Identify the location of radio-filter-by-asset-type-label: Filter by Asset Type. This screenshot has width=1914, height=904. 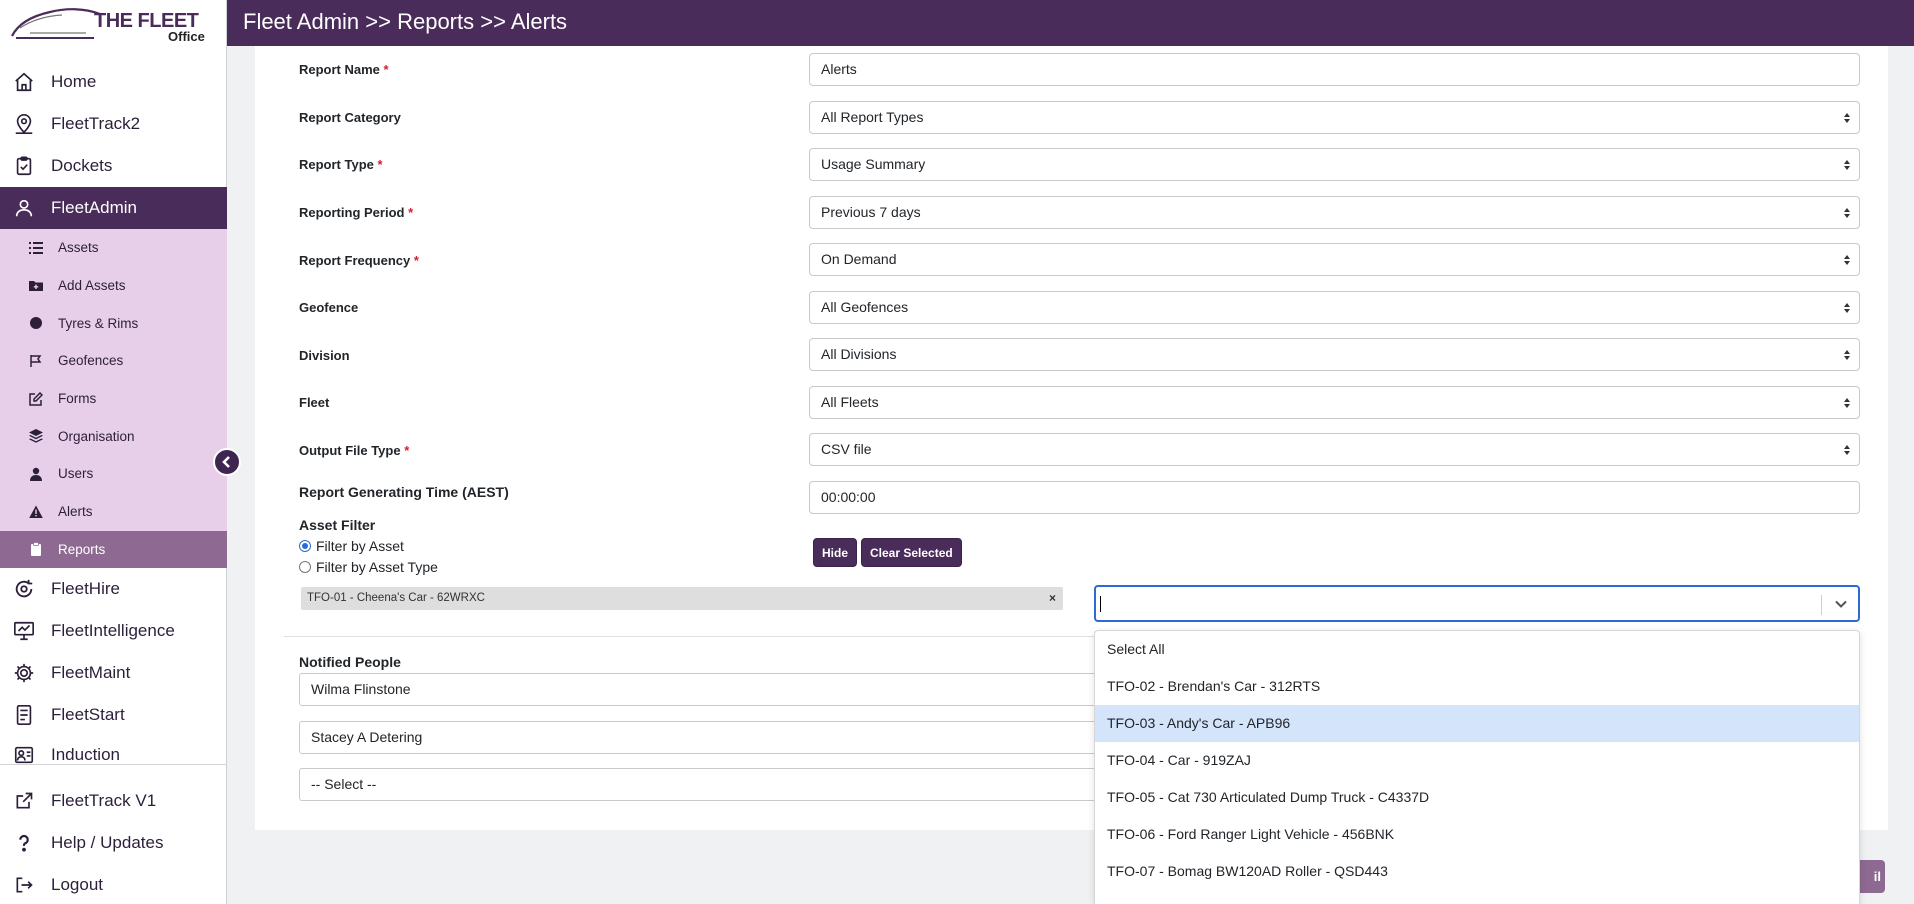
(377, 567).